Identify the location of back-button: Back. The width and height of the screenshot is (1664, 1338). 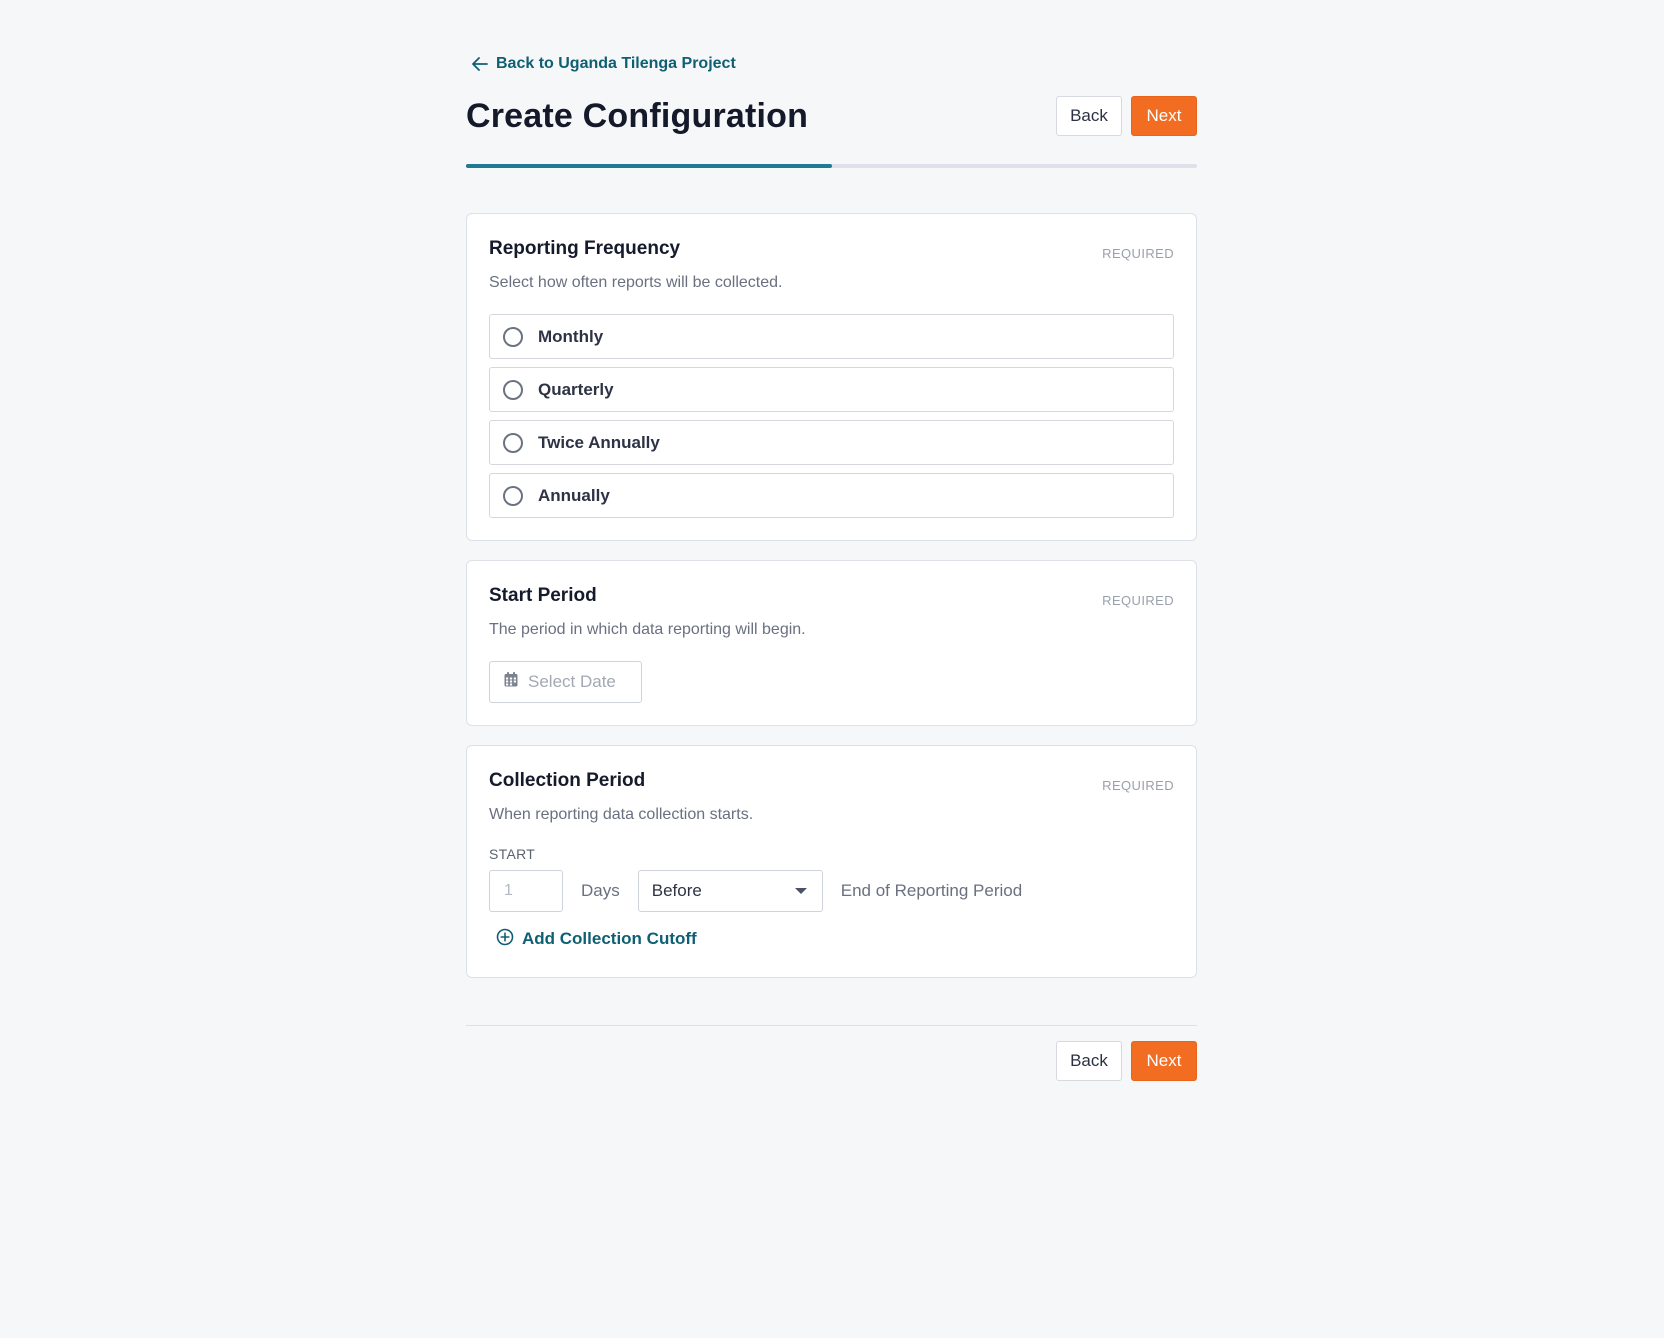
(1089, 116).